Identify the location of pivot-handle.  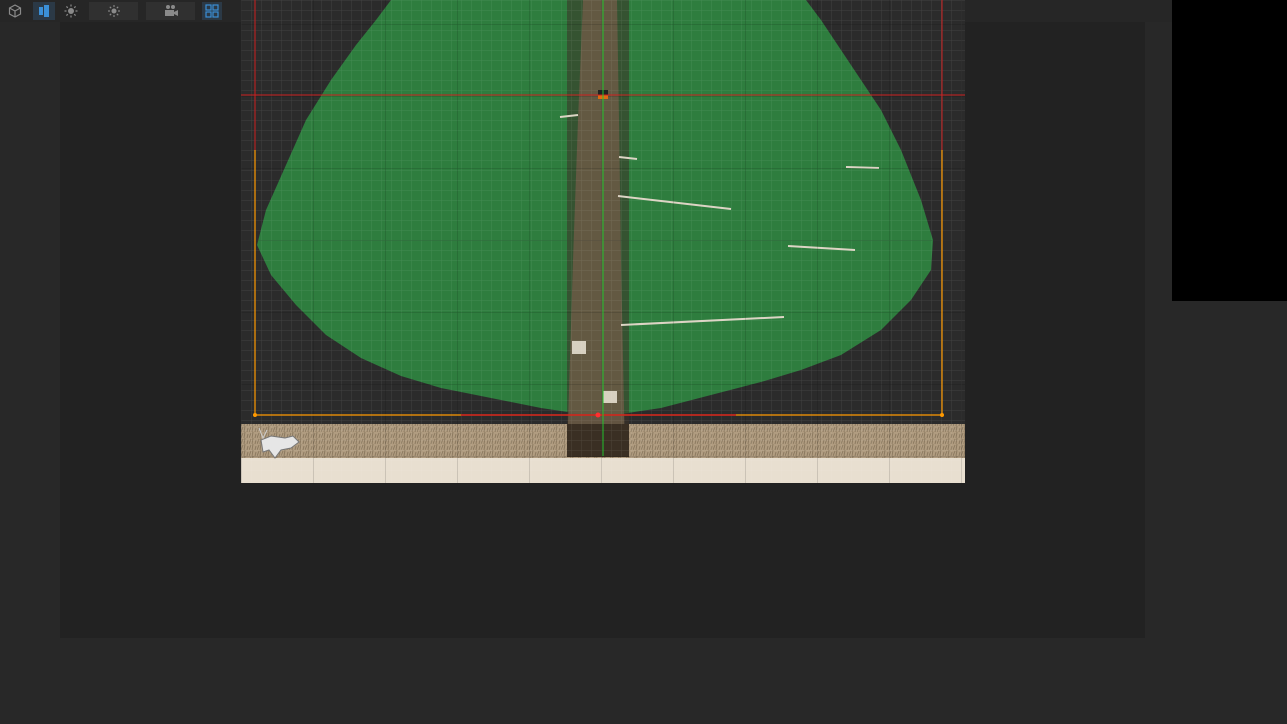
(598, 415).